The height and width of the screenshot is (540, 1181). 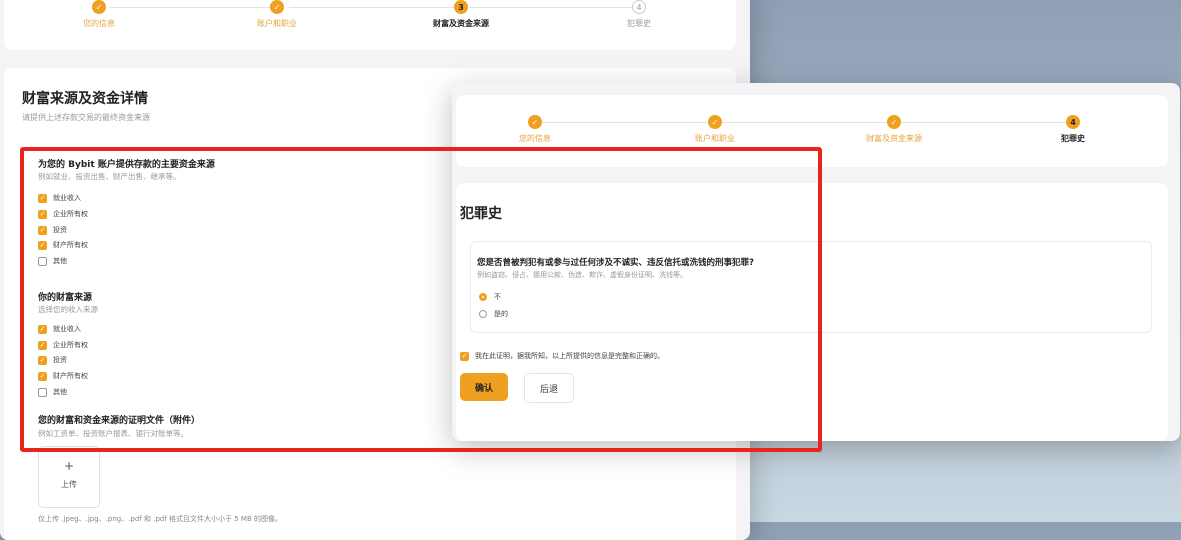 What do you see at coordinates (894, 129) in the screenshot?
I see `step-wealth: ✓ 财富及资金来源` at bounding box center [894, 129].